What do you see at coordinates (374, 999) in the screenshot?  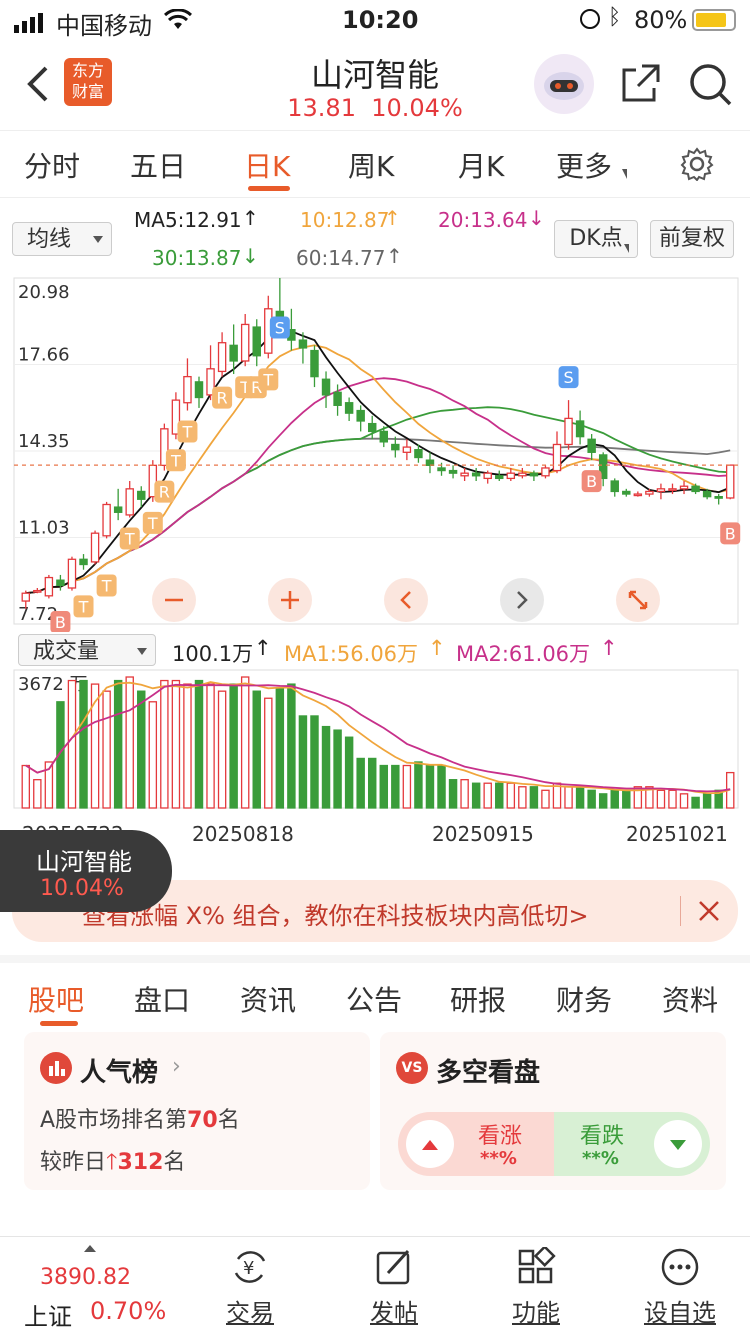 I see `tab-announcements: 公告` at bounding box center [374, 999].